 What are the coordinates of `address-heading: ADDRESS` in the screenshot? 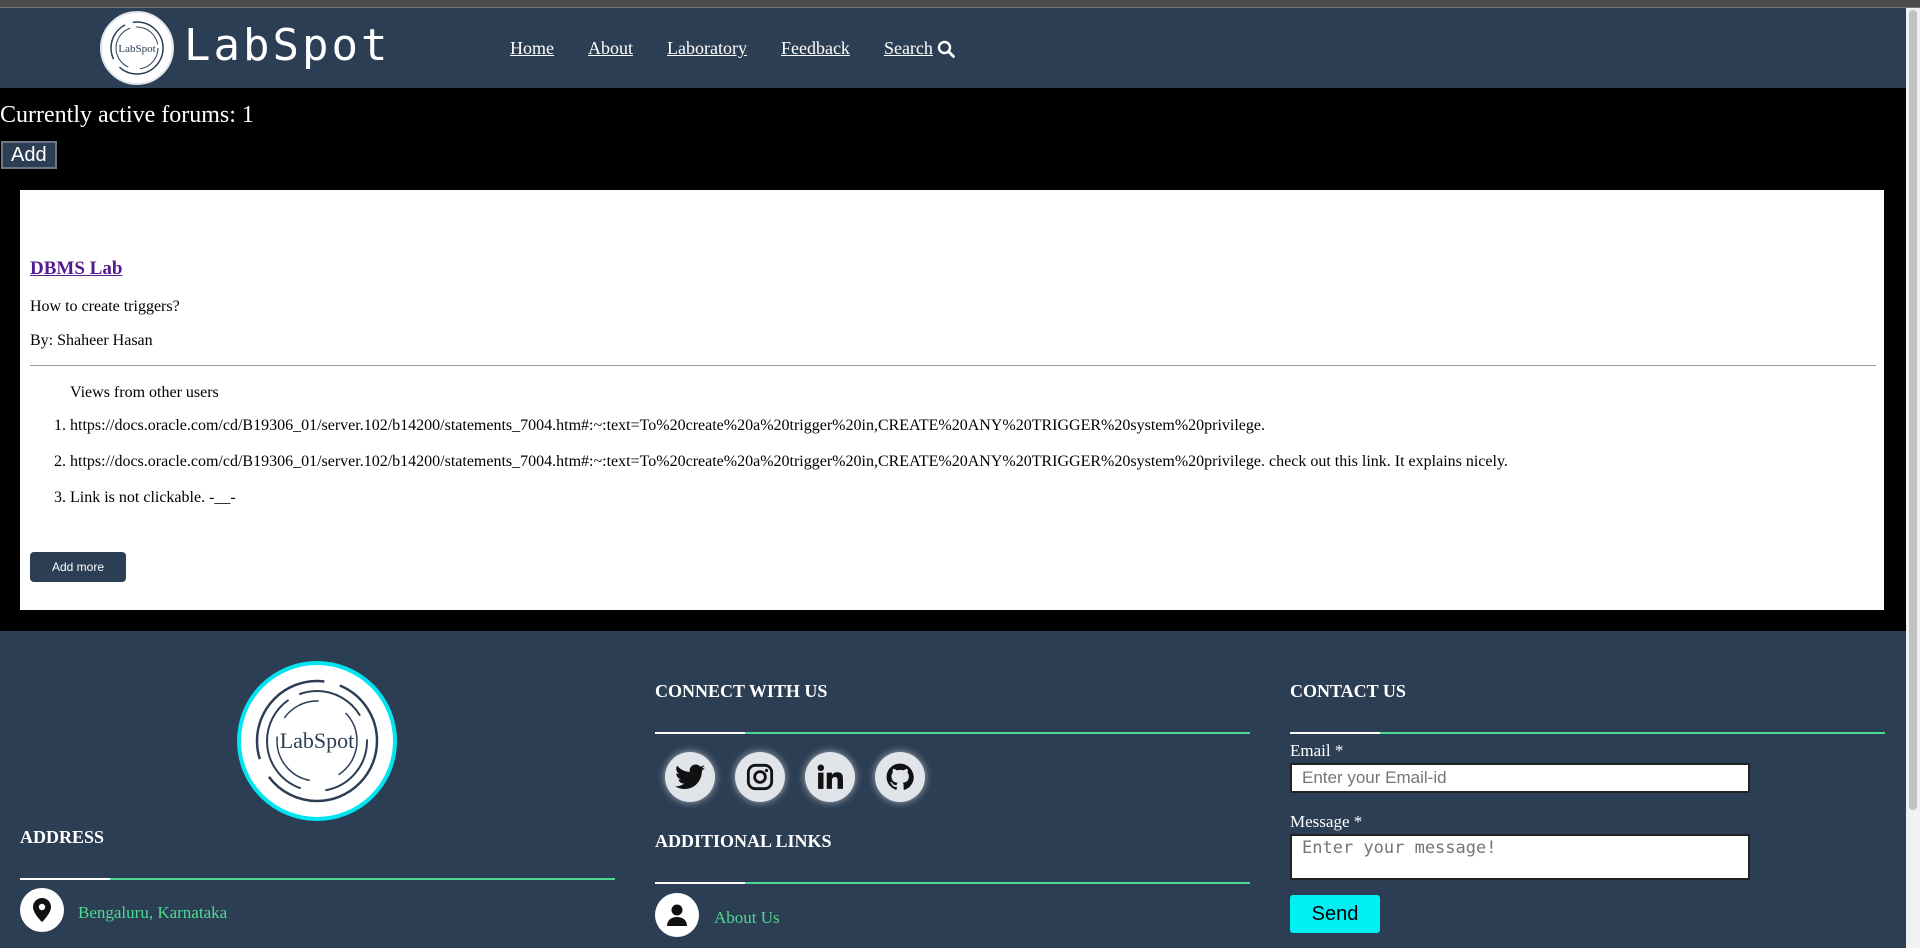 It's located at (62, 837).